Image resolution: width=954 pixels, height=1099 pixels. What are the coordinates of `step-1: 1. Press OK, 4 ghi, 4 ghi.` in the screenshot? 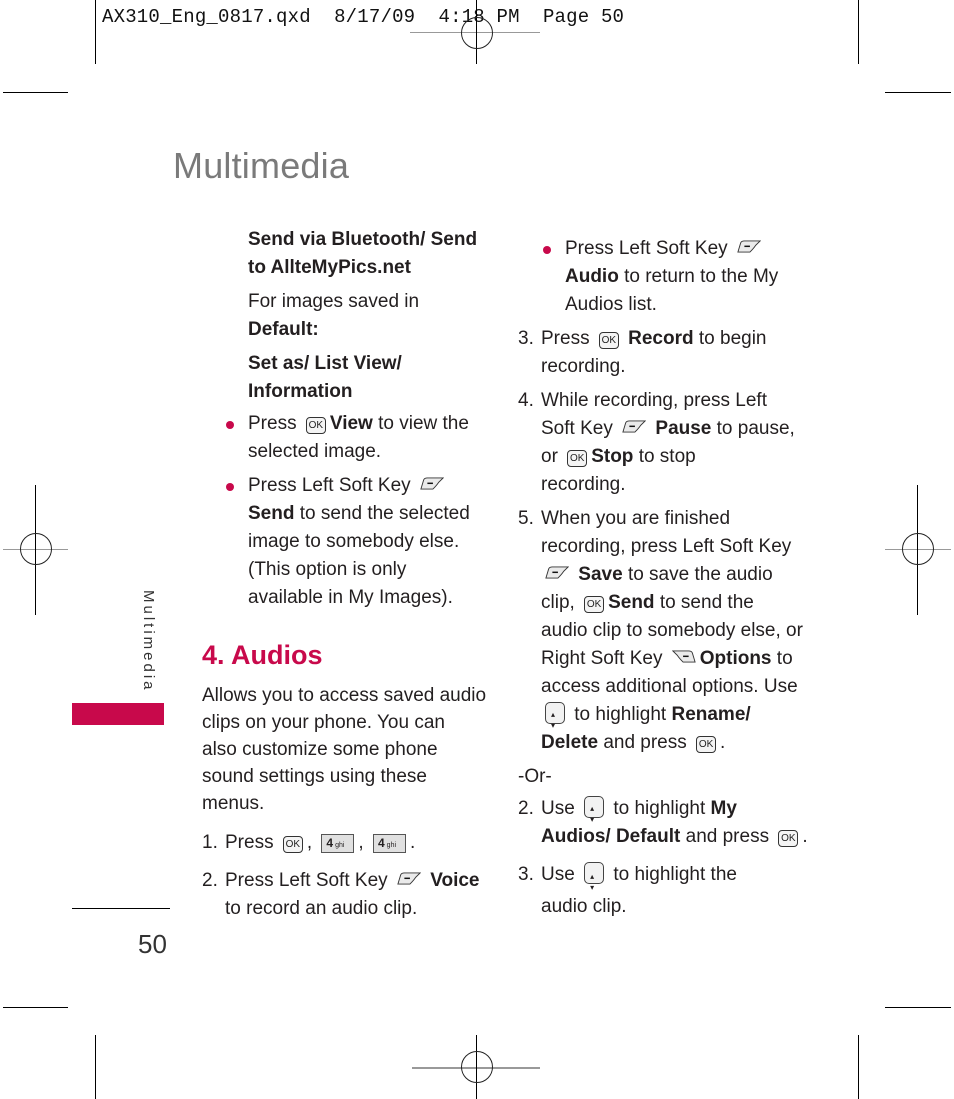 It's located at (309, 842).